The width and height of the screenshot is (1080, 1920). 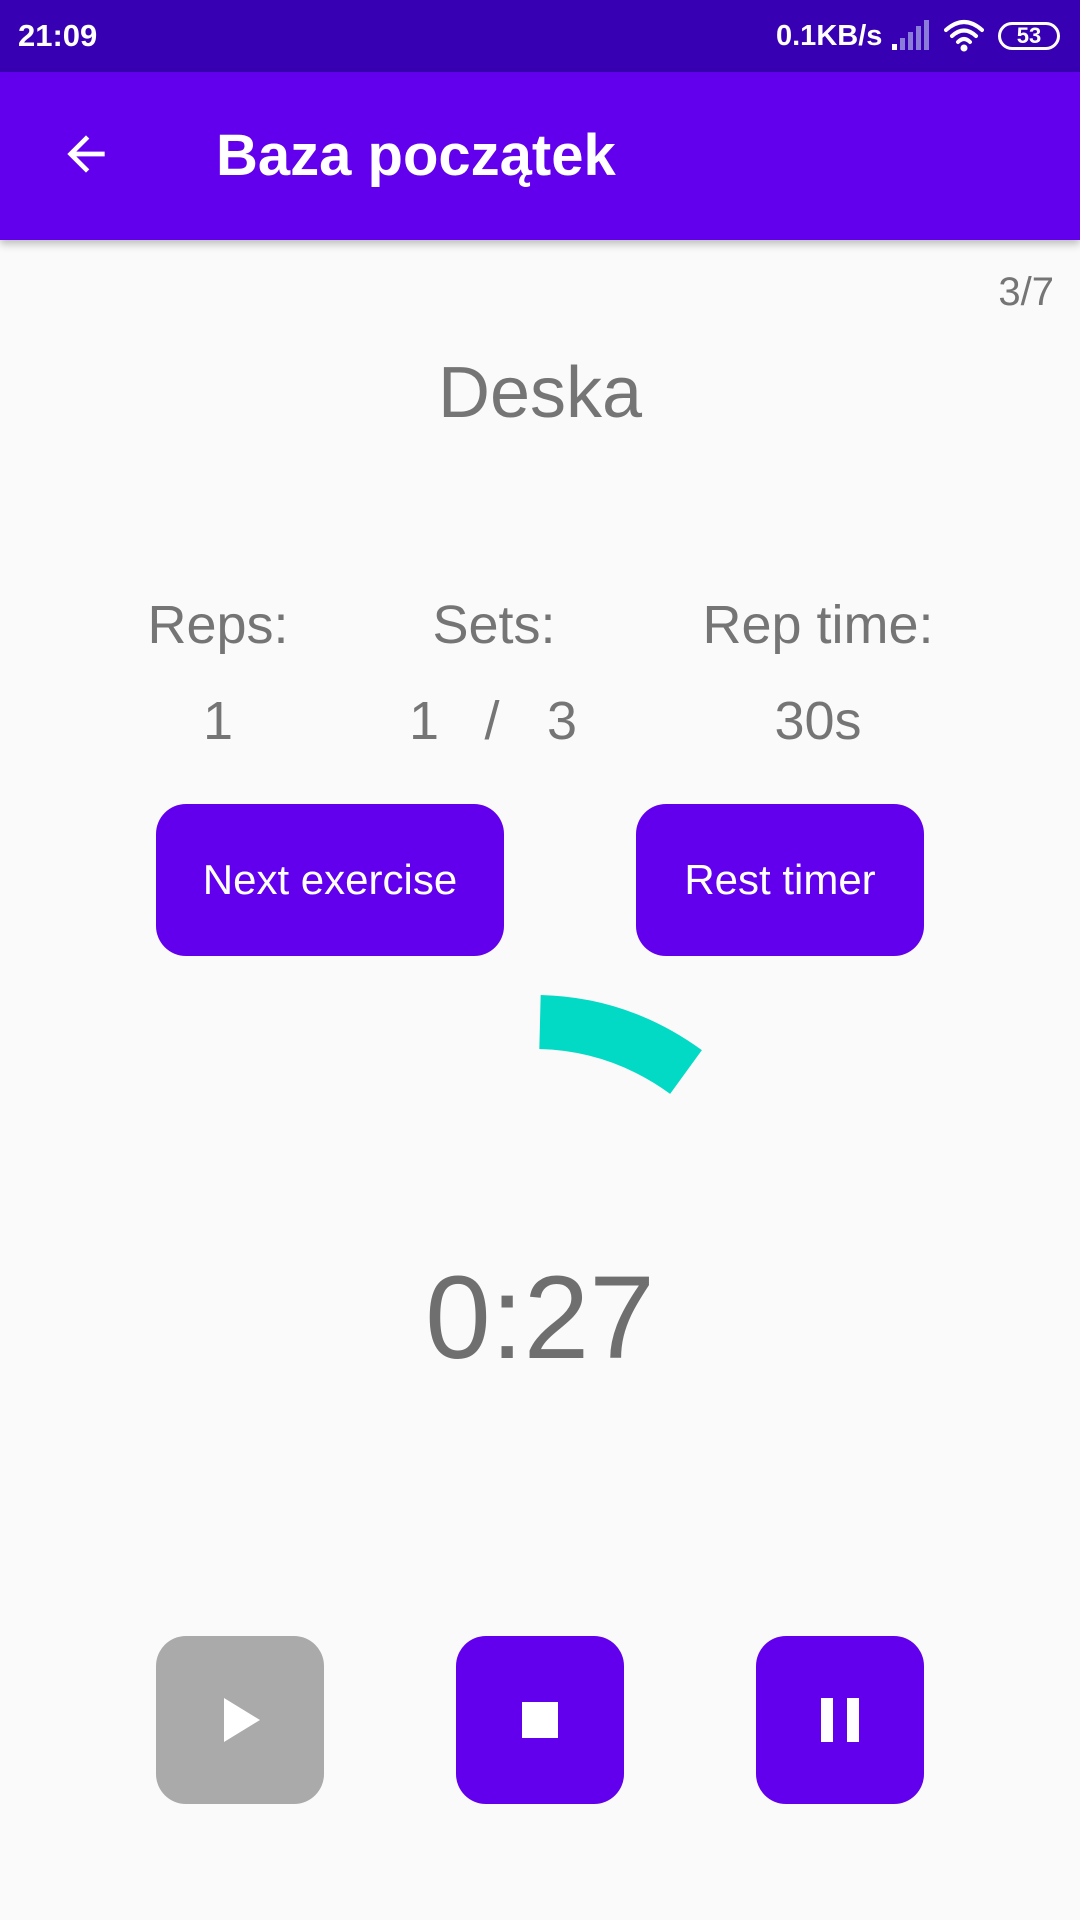 I want to click on timer-display: 0:27, so click(x=540, y=1318).